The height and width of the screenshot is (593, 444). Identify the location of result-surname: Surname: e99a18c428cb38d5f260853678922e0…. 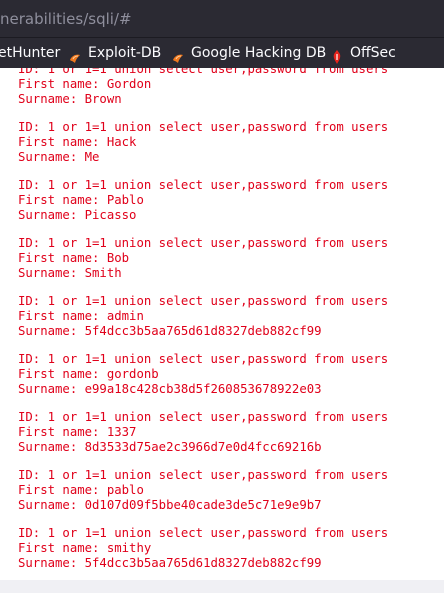
(170, 389).